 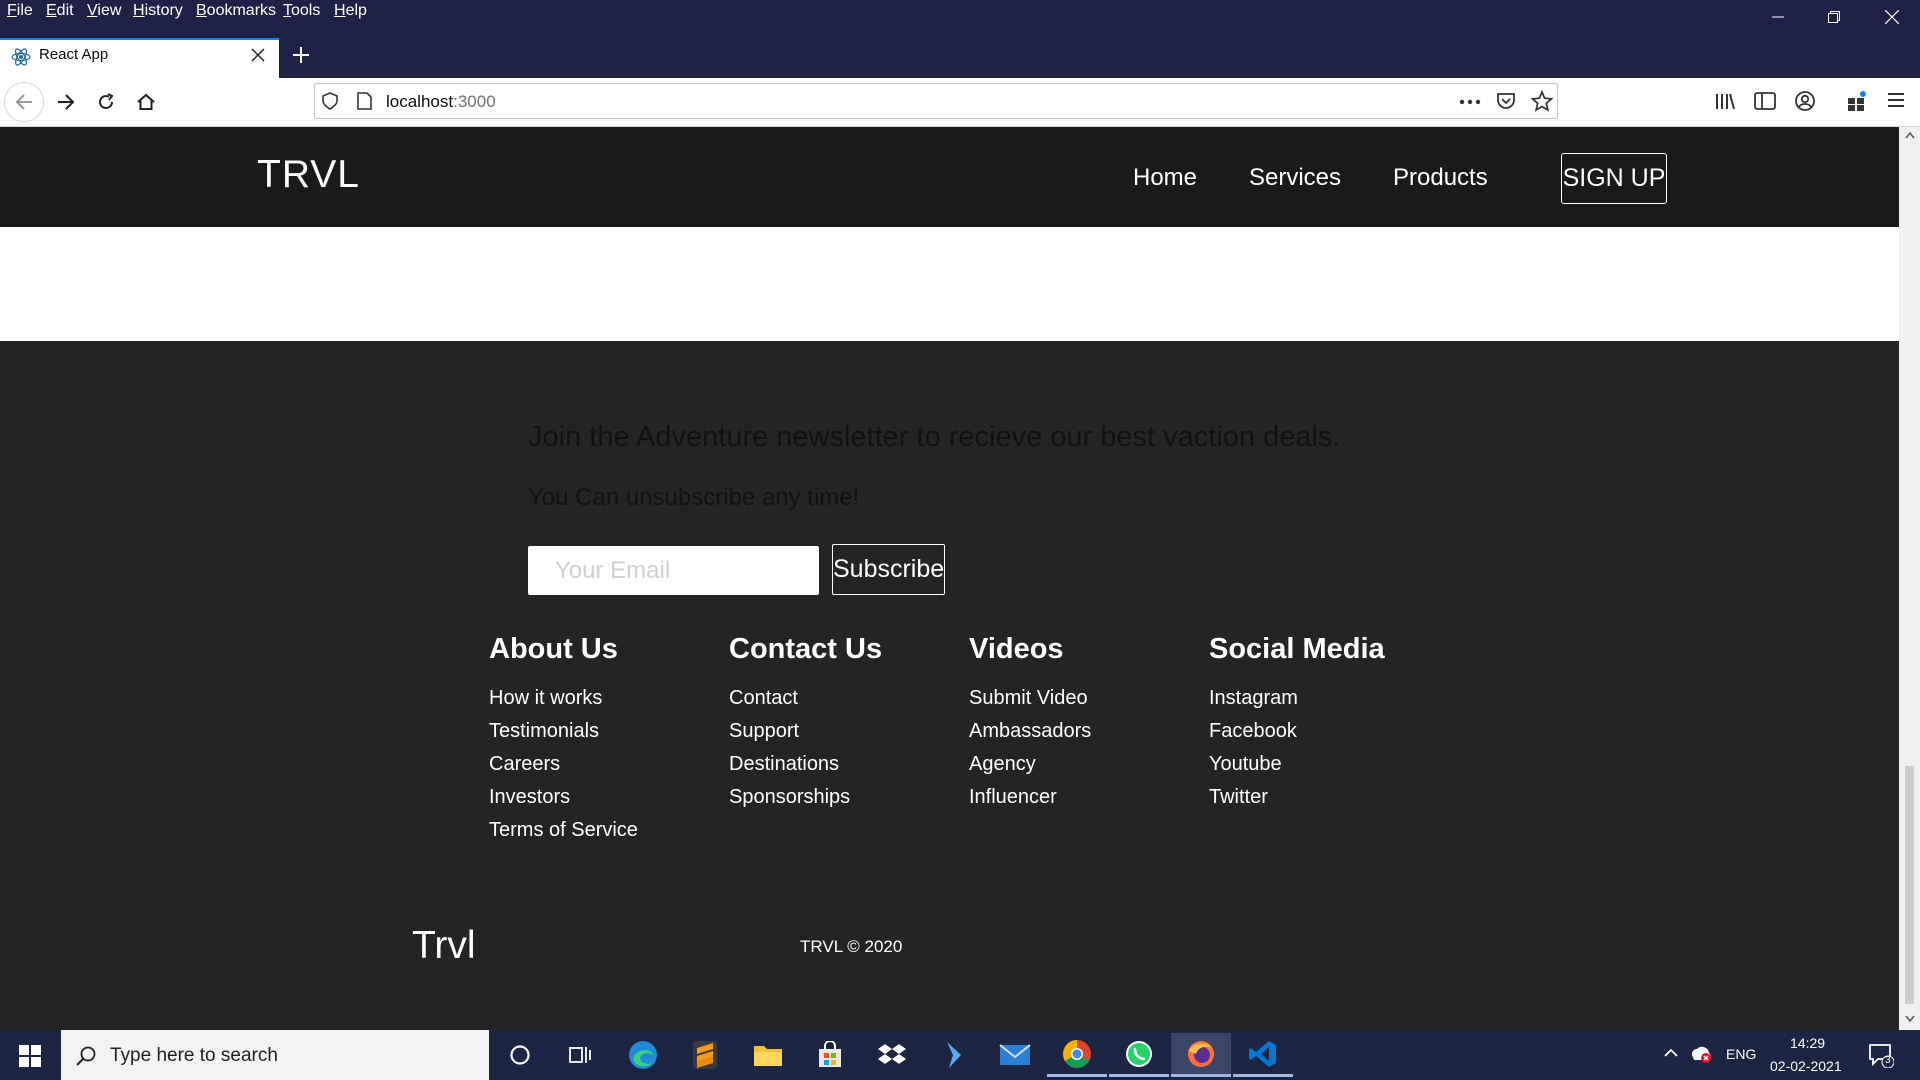 I want to click on restore-icon, so click(x=1834, y=17).